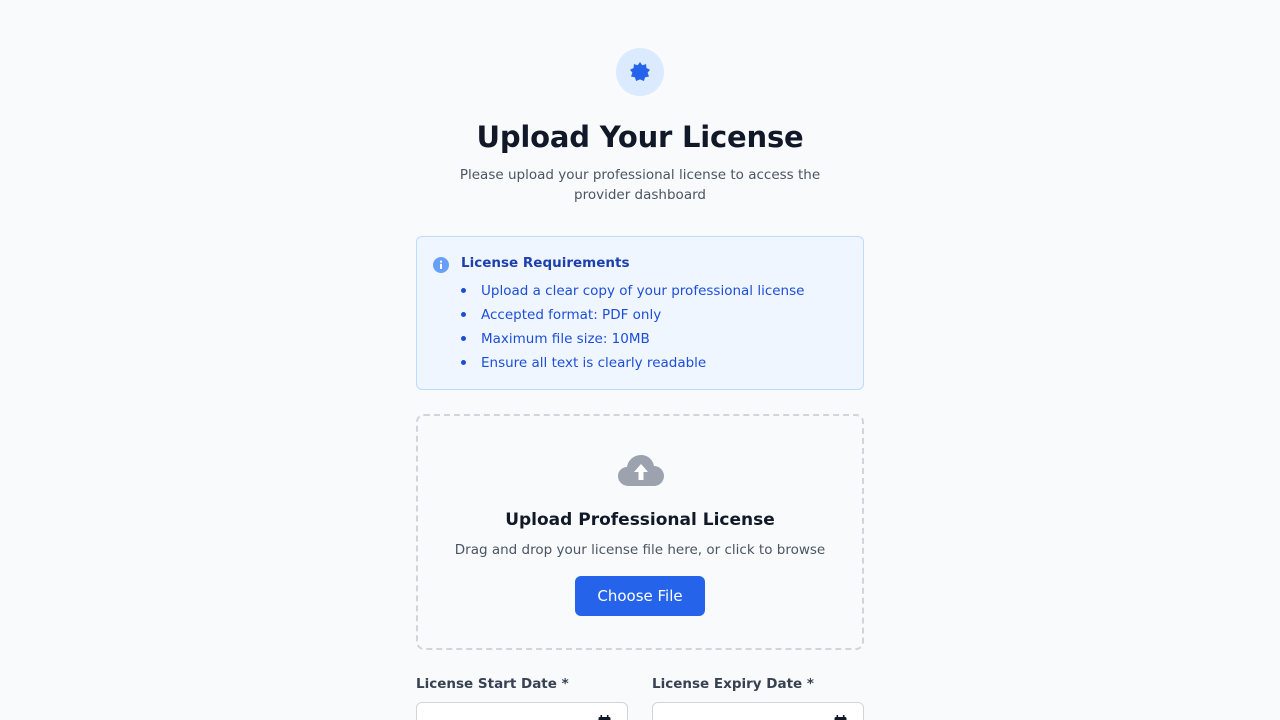 The height and width of the screenshot is (720, 1280). Describe the element at coordinates (565, 339) in the screenshot. I see `requirement-text: Maximum file size: 10MB` at that location.